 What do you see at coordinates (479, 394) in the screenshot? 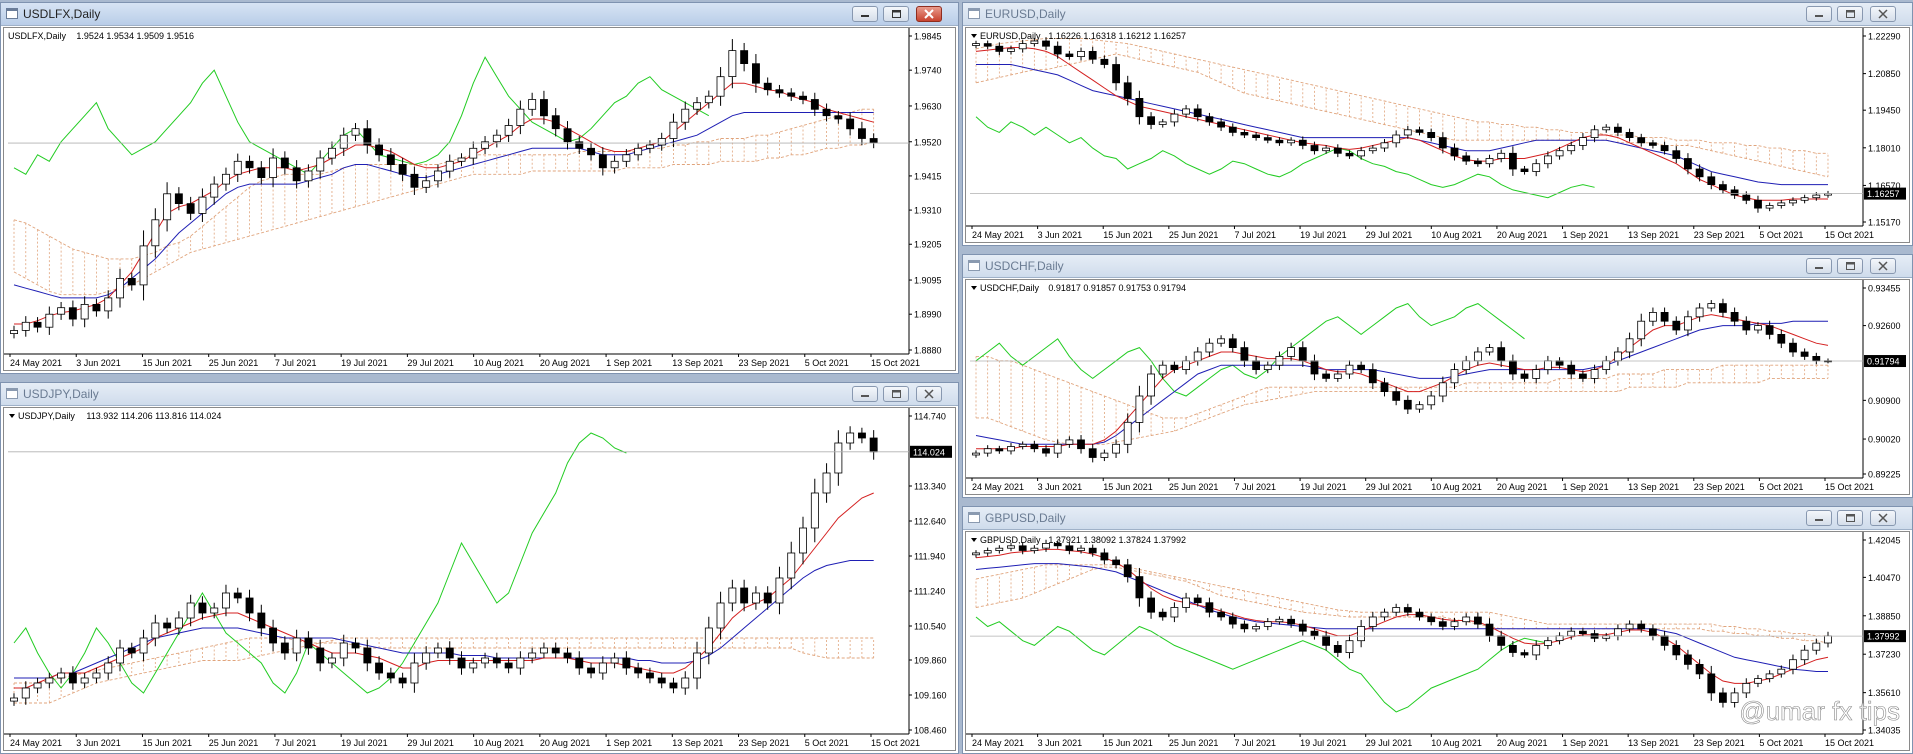
I see `titlebar-usdjpy: USDJPY,Daily` at bounding box center [479, 394].